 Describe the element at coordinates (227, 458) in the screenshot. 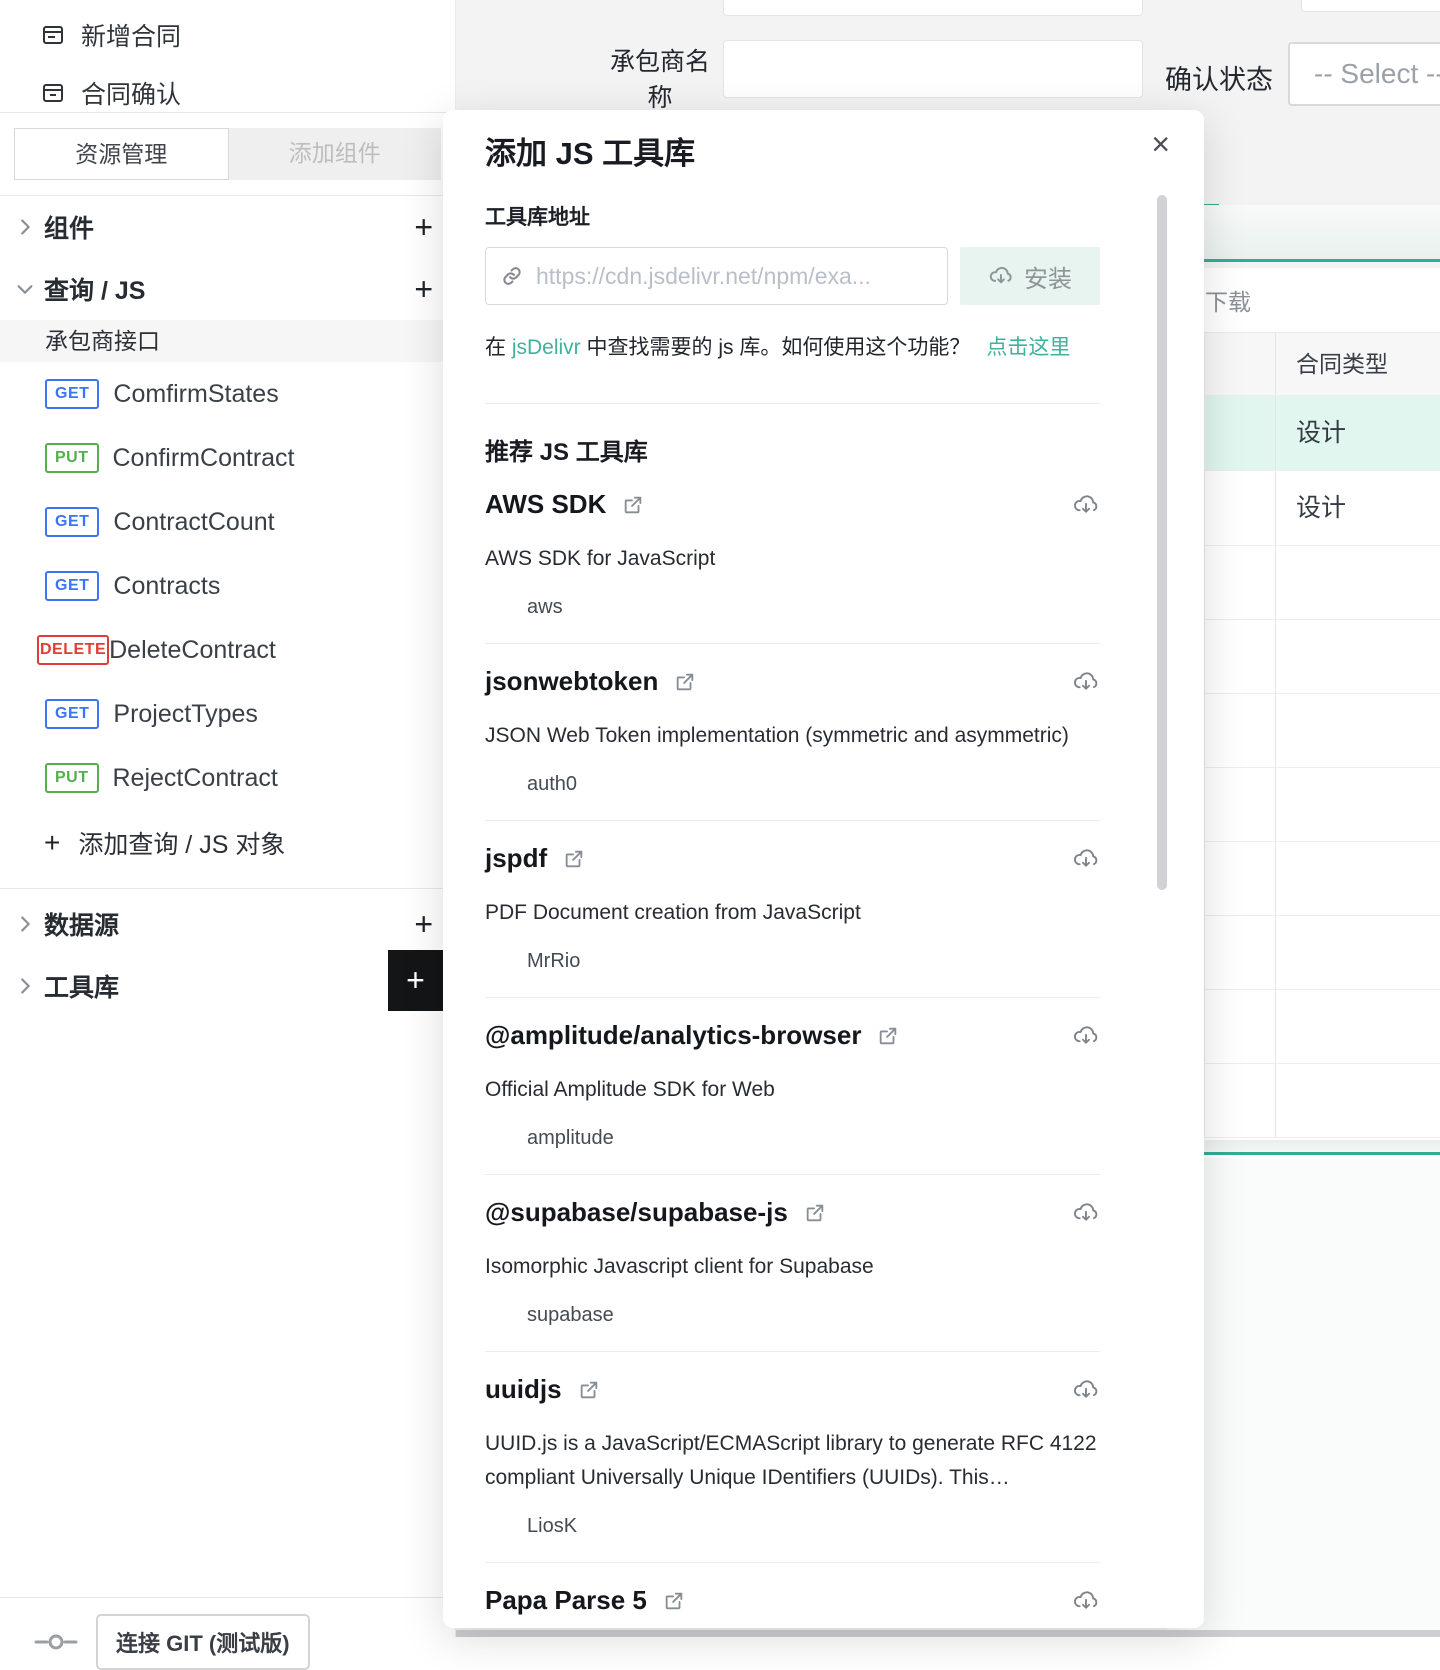

I see `api-item: PUT ConfirmContract` at that location.